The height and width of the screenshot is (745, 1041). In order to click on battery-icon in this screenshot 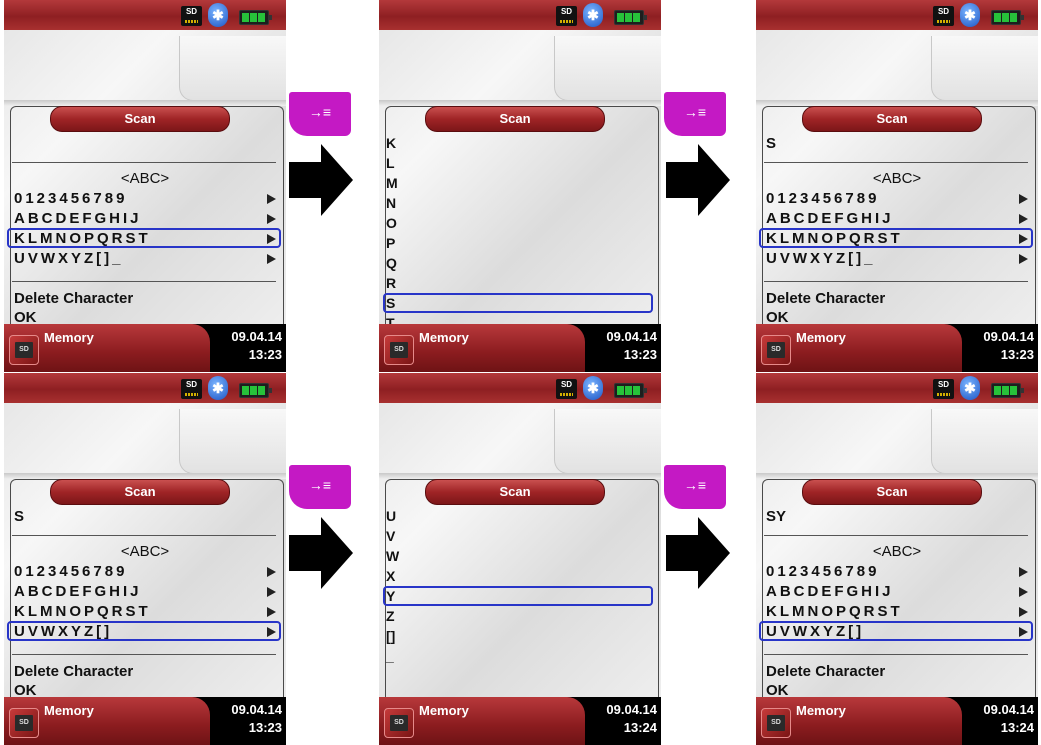, I will do `click(255, 17)`.